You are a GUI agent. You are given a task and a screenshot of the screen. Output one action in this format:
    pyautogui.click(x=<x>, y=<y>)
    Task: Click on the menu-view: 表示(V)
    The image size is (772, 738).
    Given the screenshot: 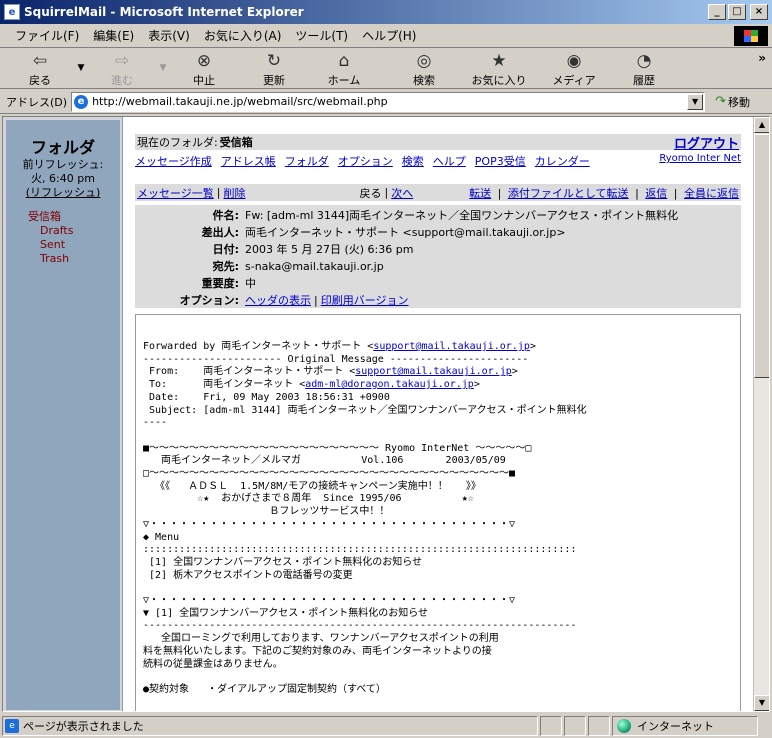 What is the action you would take?
    pyautogui.click(x=169, y=35)
    